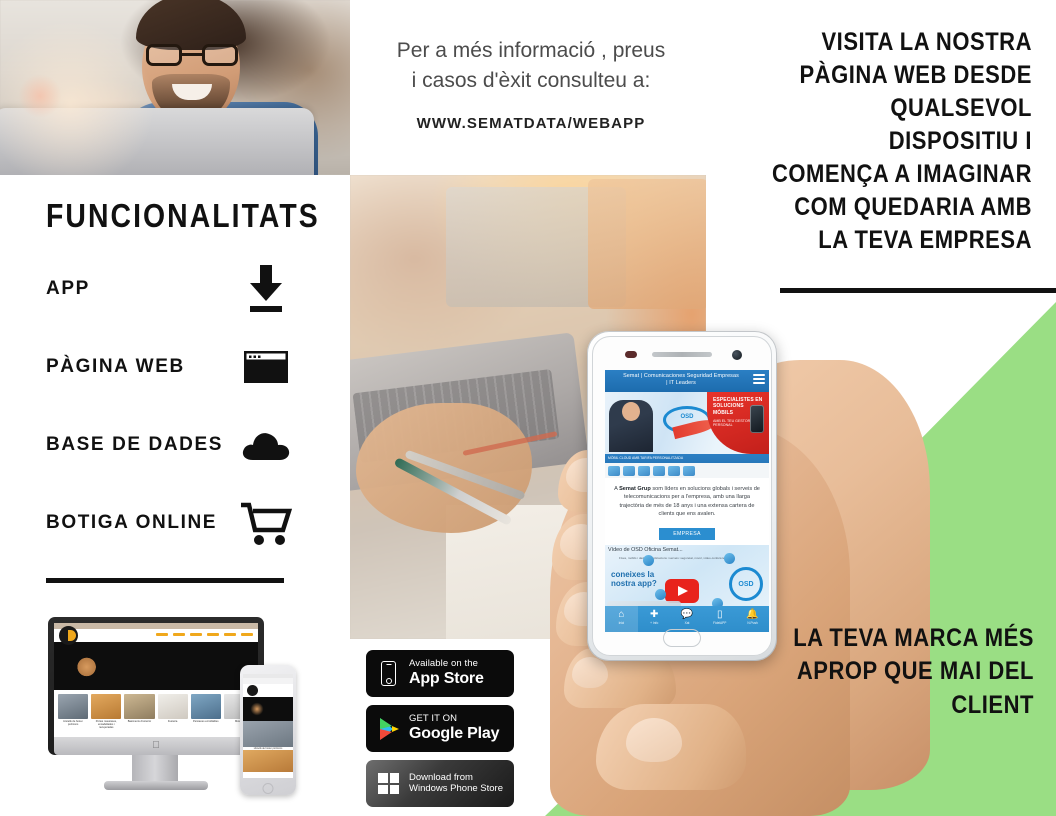 The width and height of the screenshot is (1056, 816). Describe the element at coordinates (388, 783) in the screenshot. I see `windows-logo-icon` at that location.